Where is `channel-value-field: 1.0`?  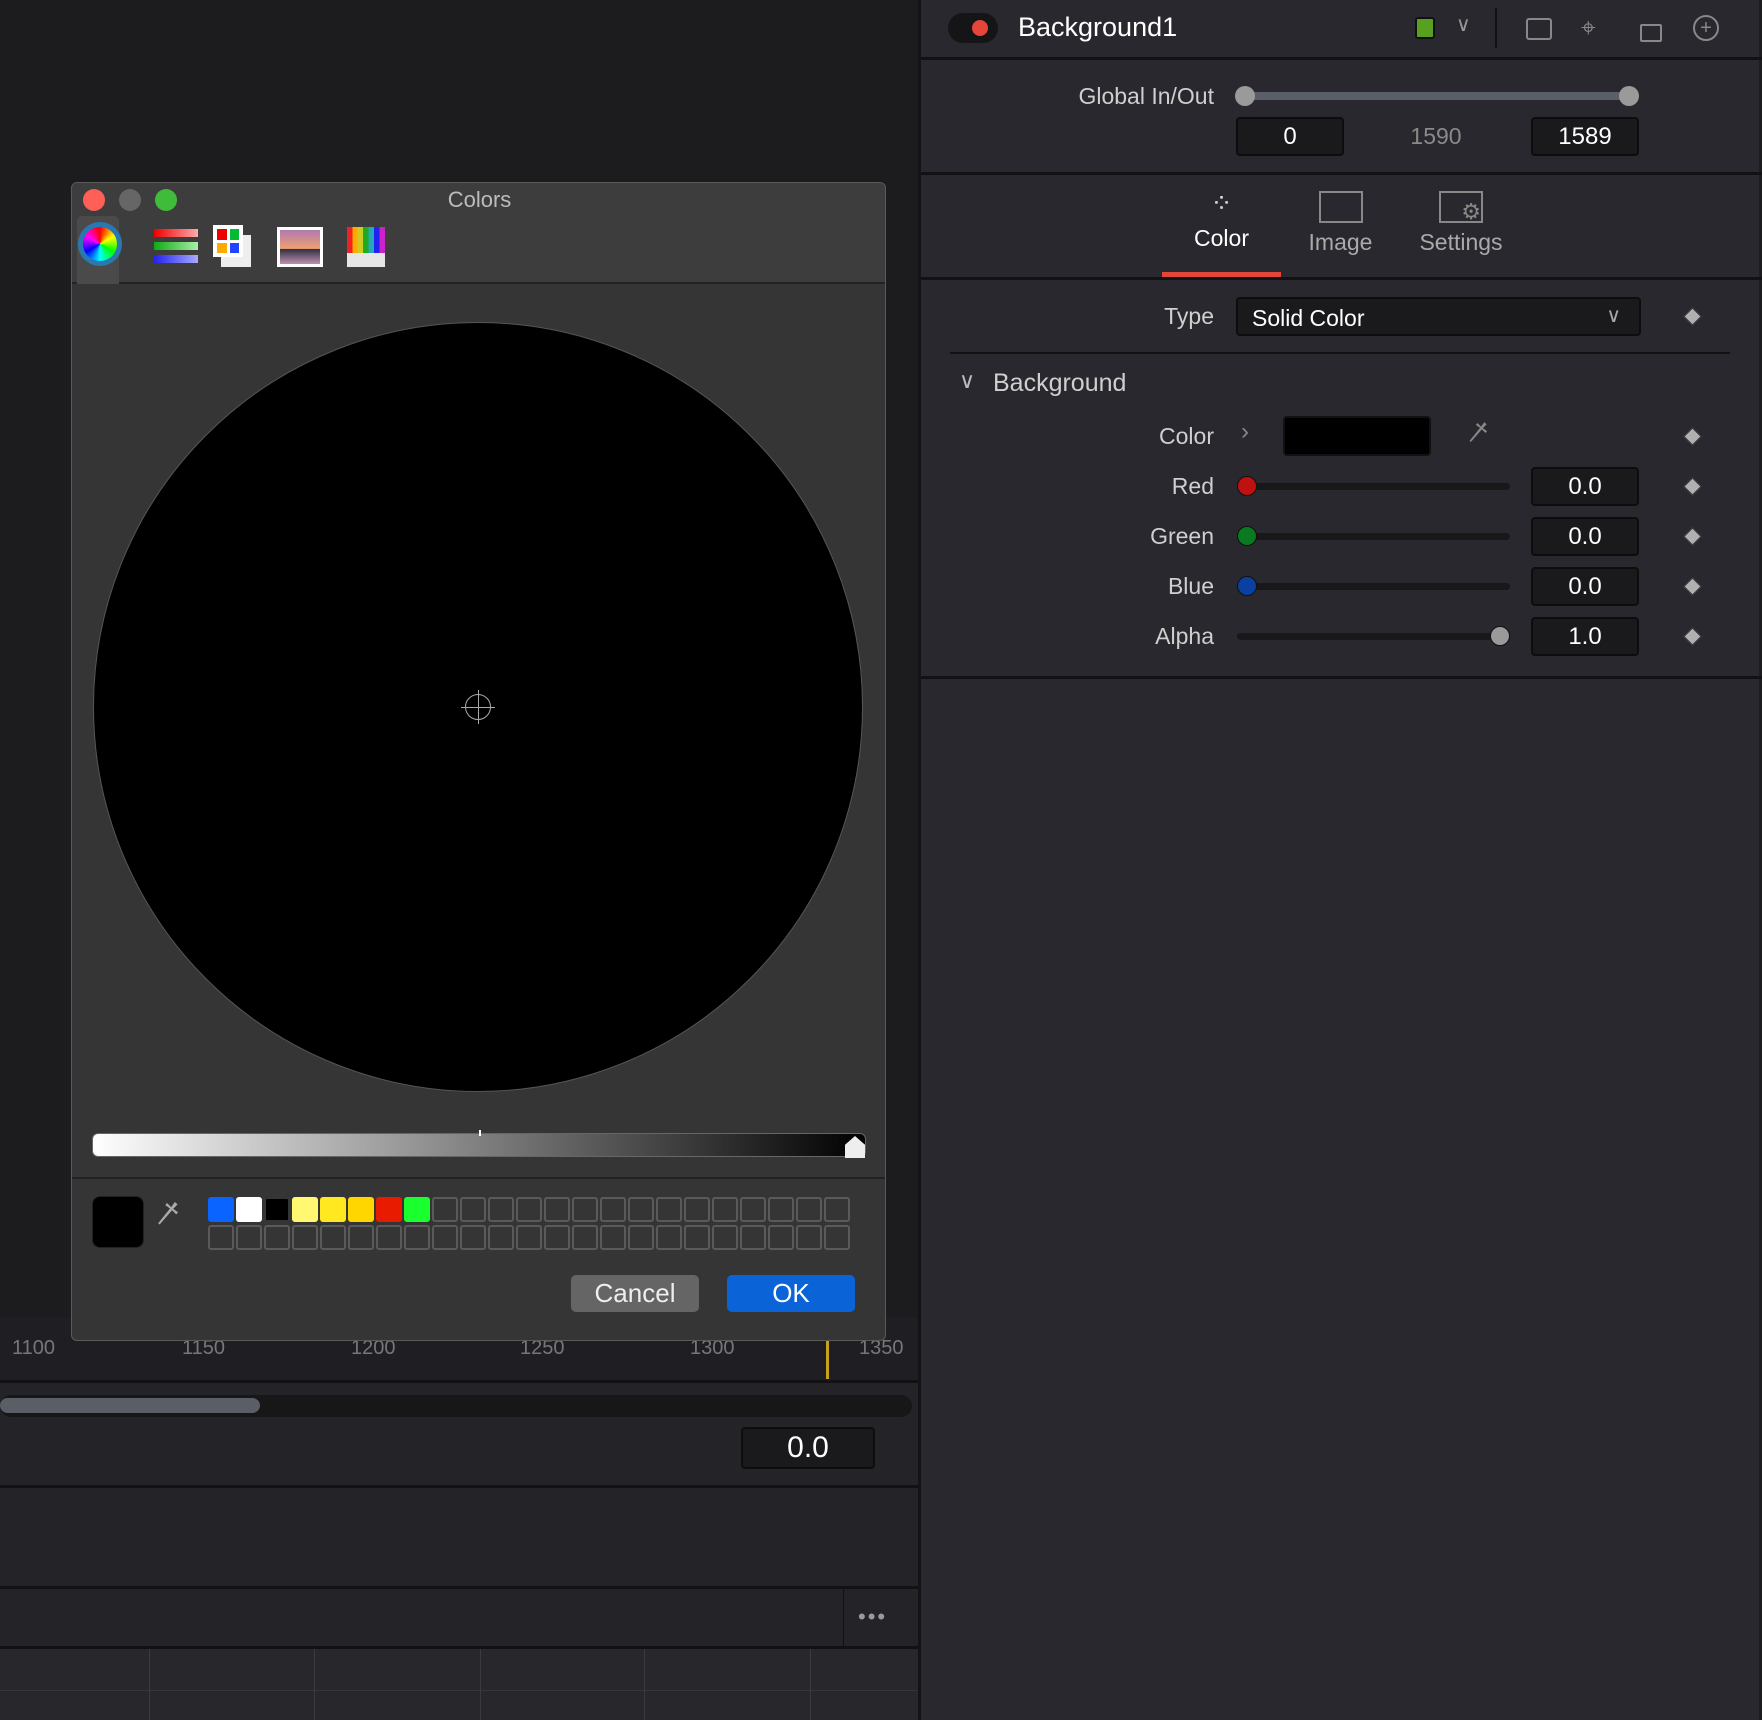 channel-value-field: 1.0 is located at coordinates (1585, 636).